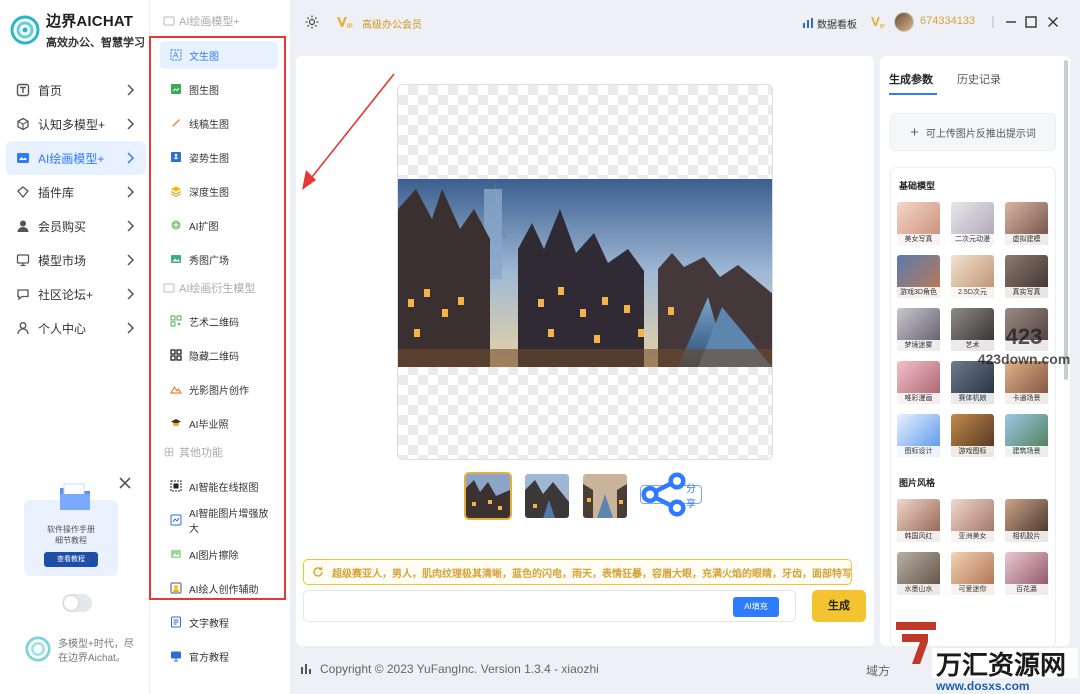  Describe the element at coordinates (350, 27) in the screenshot. I see `svg-text: IP` at that location.